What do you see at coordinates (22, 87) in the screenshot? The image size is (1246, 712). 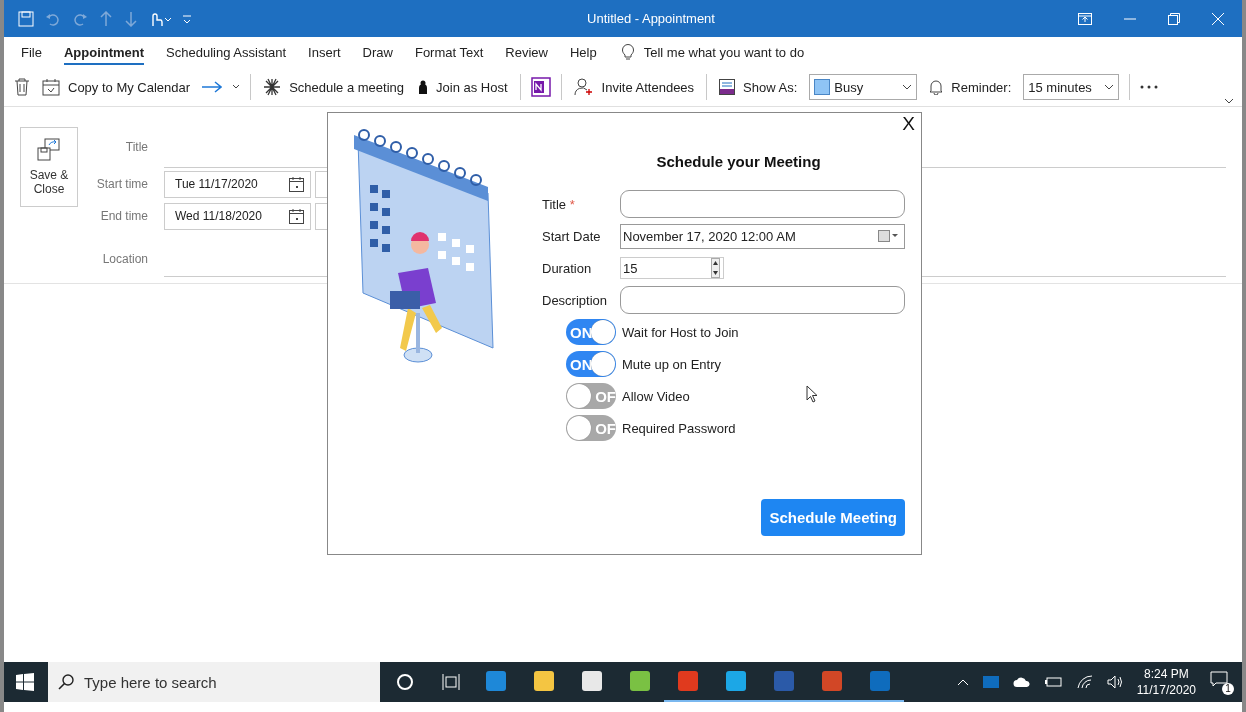 I see `trash-icon` at bounding box center [22, 87].